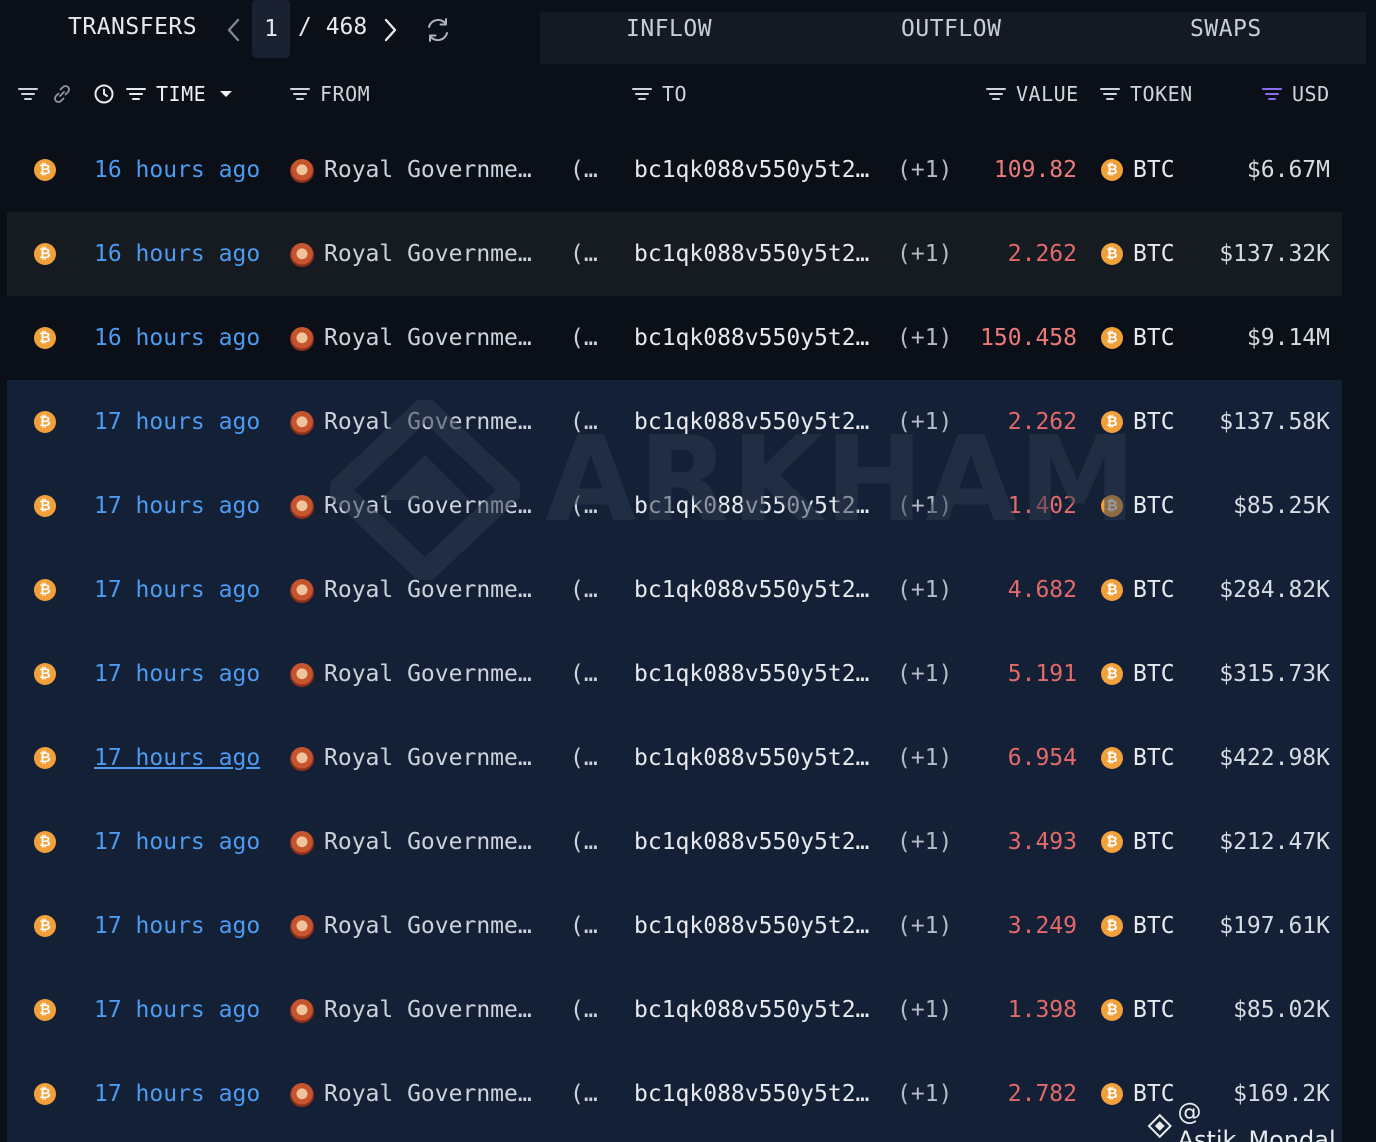 The width and height of the screenshot is (1376, 1142). I want to click on to-column-header: TO, so click(658, 94).